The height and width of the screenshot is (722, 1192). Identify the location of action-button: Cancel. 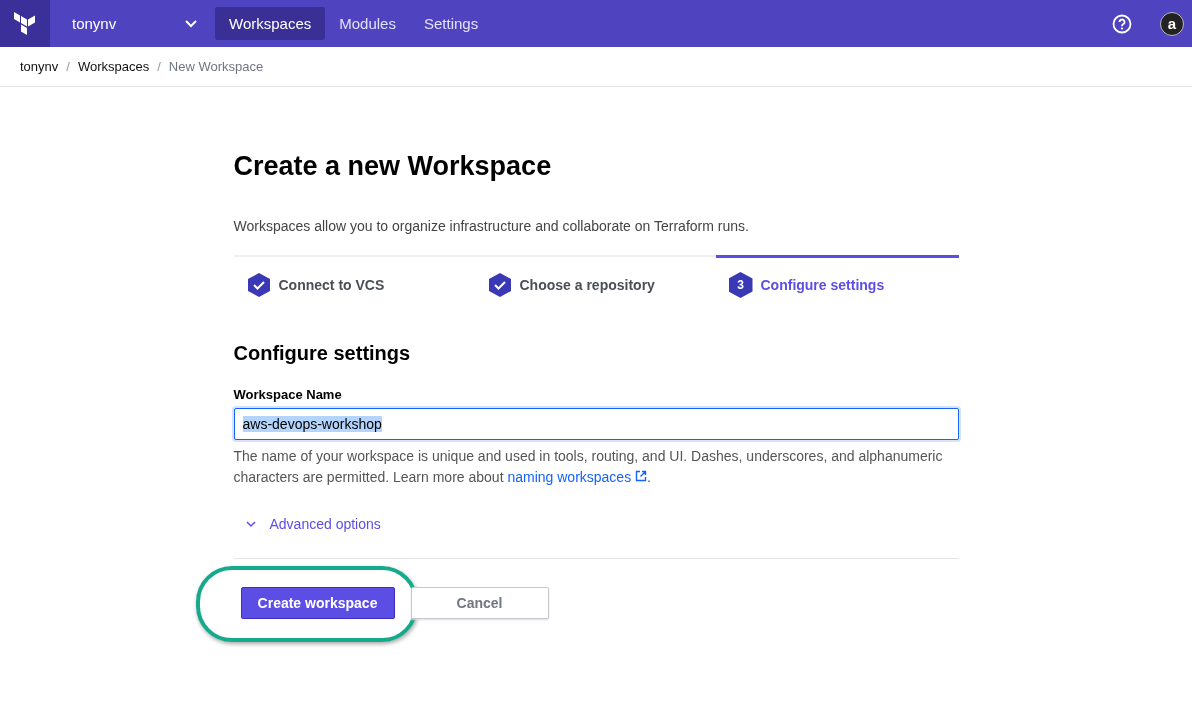
(479, 603).